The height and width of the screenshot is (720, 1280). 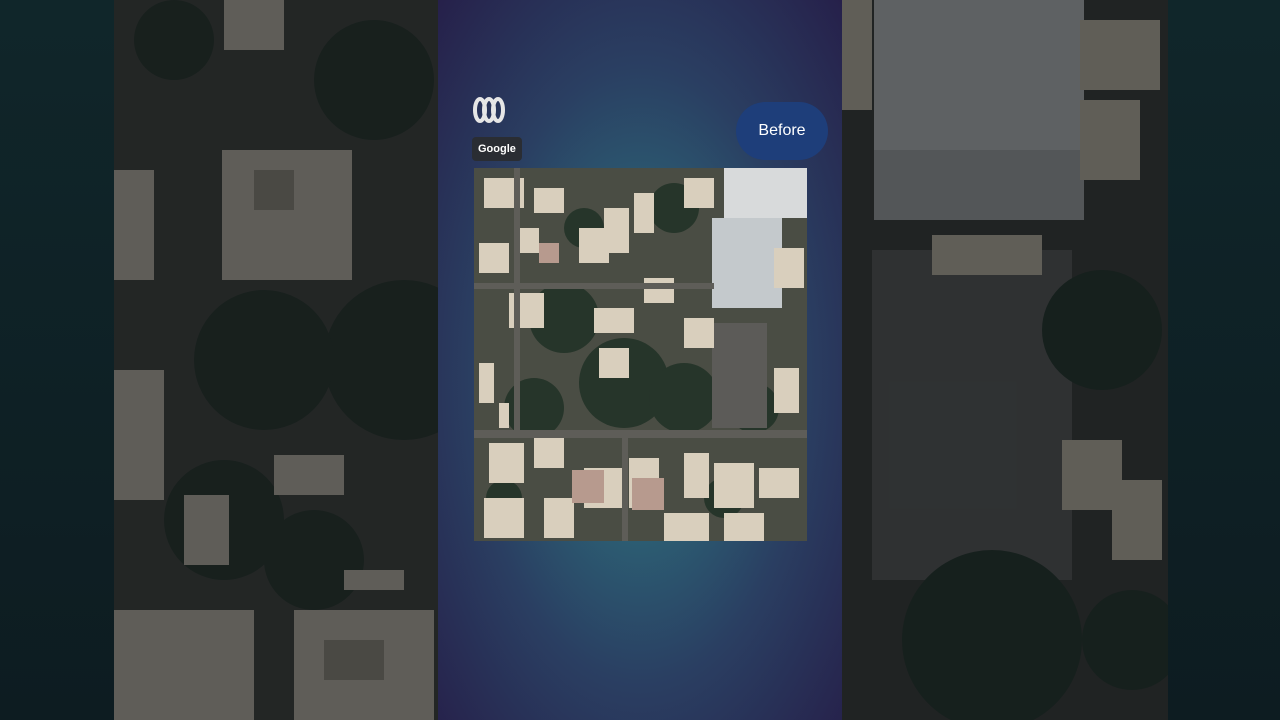 What do you see at coordinates (782, 131) in the screenshot?
I see `before-label: Before` at bounding box center [782, 131].